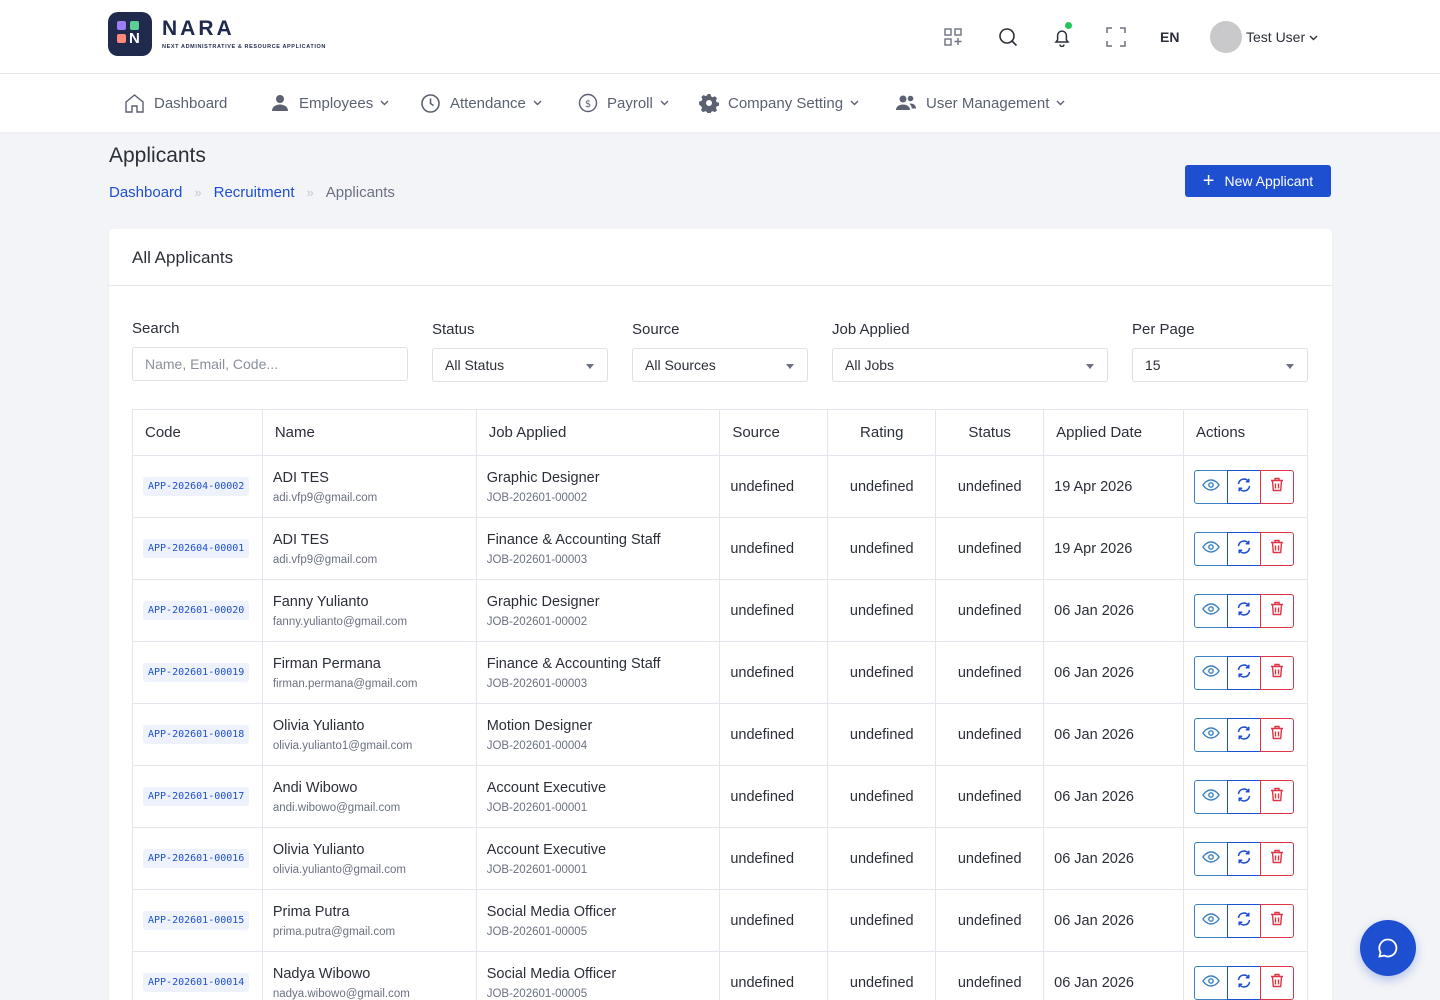 The image size is (1440, 1000). Describe the element at coordinates (1068, 25) in the screenshot. I see `notification-dot` at that location.